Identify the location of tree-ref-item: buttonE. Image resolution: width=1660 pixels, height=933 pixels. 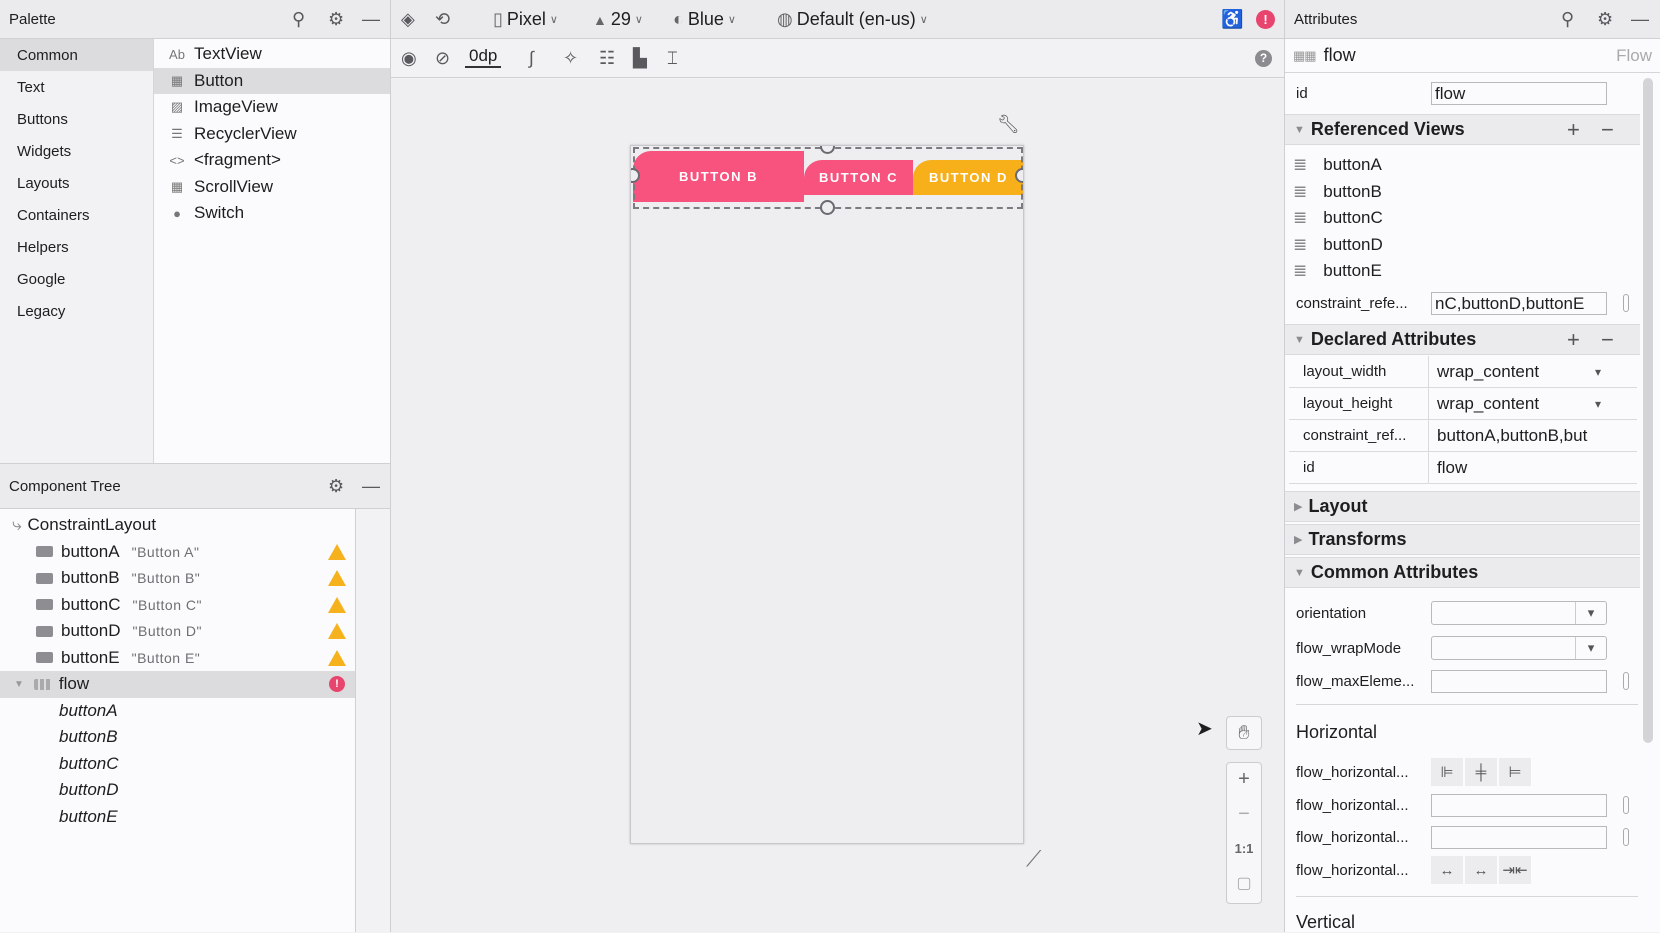
(177, 817).